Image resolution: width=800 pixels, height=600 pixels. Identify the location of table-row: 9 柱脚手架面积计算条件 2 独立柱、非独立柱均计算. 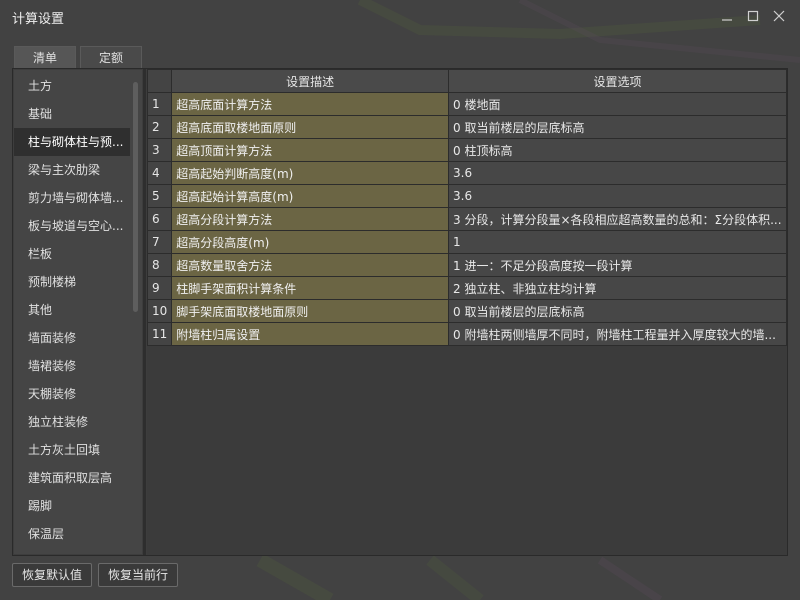
(466, 288).